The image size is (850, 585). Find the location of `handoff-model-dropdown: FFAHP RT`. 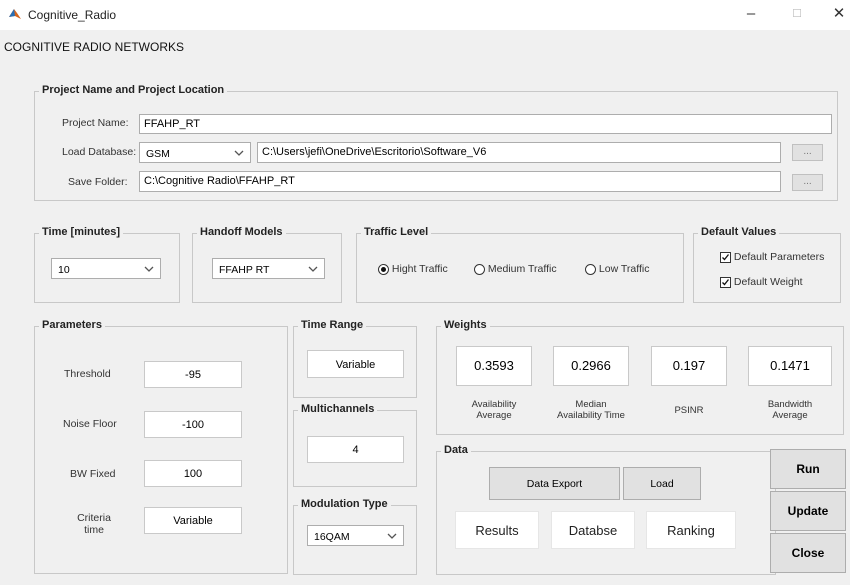

handoff-model-dropdown: FFAHP RT is located at coordinates (268, 268).